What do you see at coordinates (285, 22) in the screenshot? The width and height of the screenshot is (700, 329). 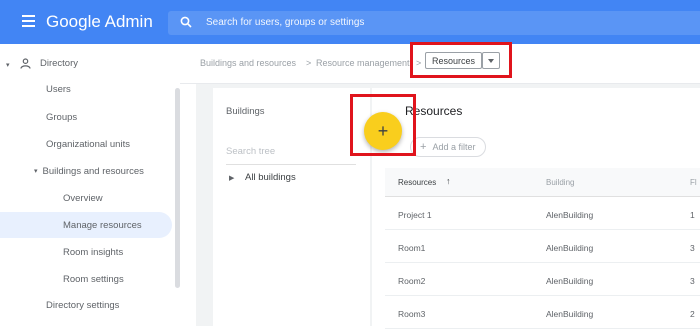 I see `search-placeholder: Search for users, groups or settings` at bounding box center [285, 22].